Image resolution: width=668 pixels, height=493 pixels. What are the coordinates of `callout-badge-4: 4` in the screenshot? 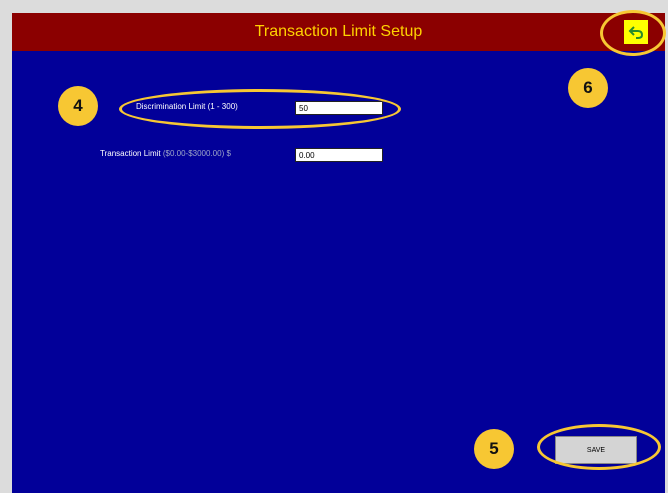 It's located at (78, 106).